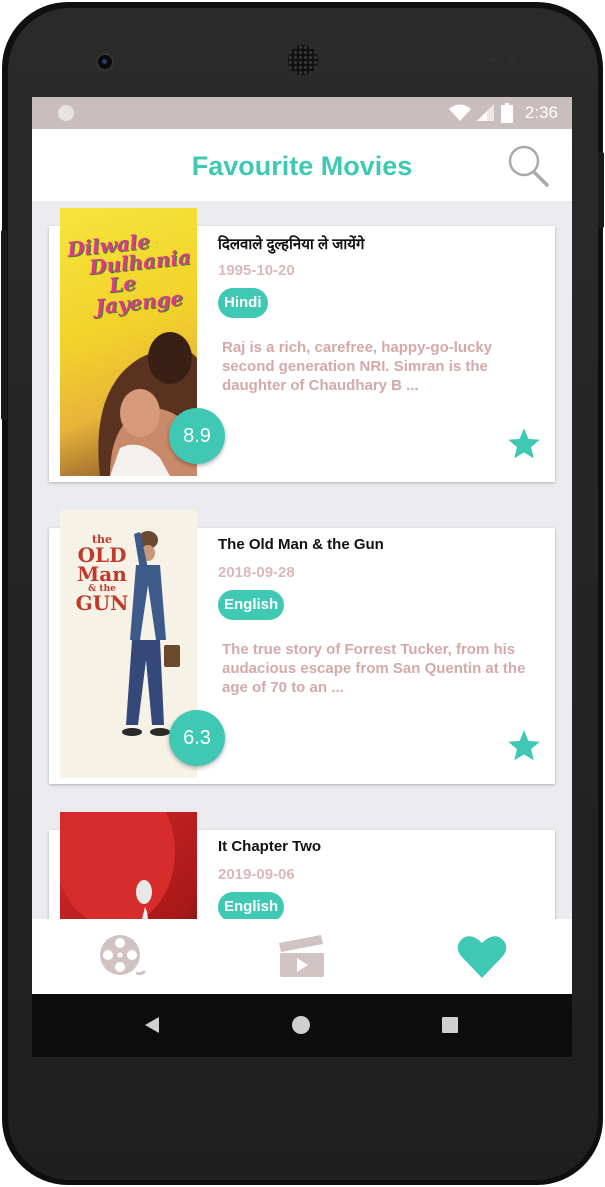 The width and height of the screenshot is (605, 1187). I want to click on volume-button, so click(4, 325).